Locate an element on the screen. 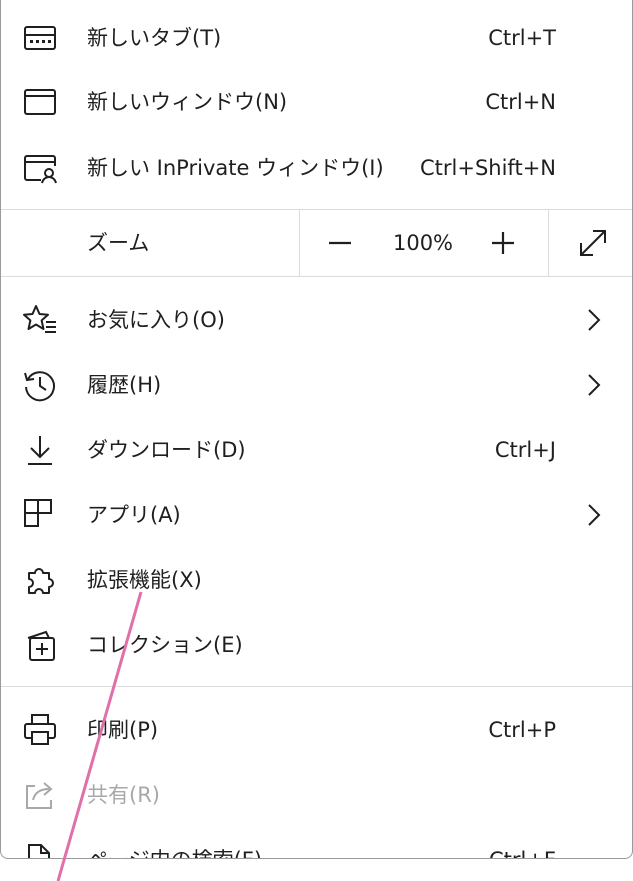 The image size is (633, 881). menu-item-shortcut: Ctrl+F is located at coordinates (522, 843).